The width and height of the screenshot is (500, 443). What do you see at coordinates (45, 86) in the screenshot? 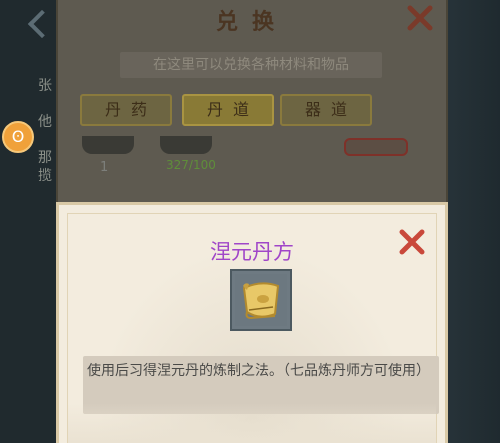
I see `side-text-1: 张` at bounding box center [45, 86].